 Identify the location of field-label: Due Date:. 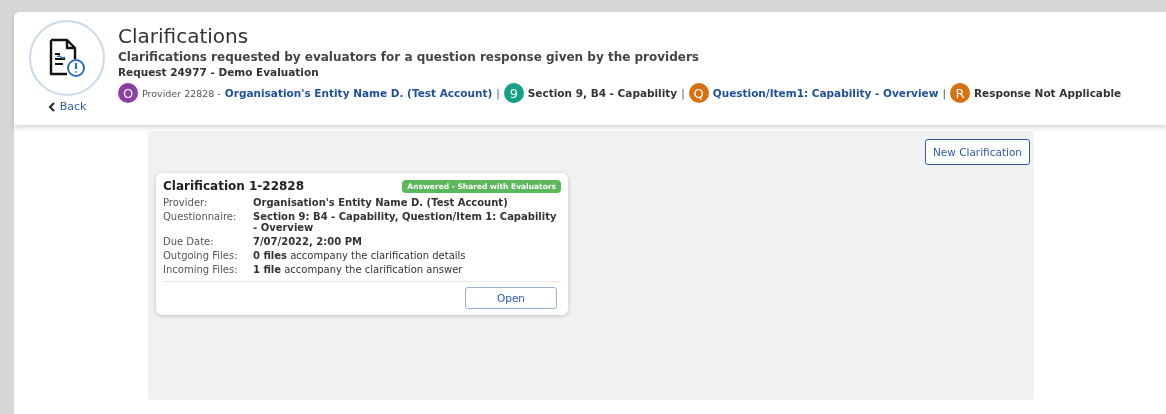
(189, 241).